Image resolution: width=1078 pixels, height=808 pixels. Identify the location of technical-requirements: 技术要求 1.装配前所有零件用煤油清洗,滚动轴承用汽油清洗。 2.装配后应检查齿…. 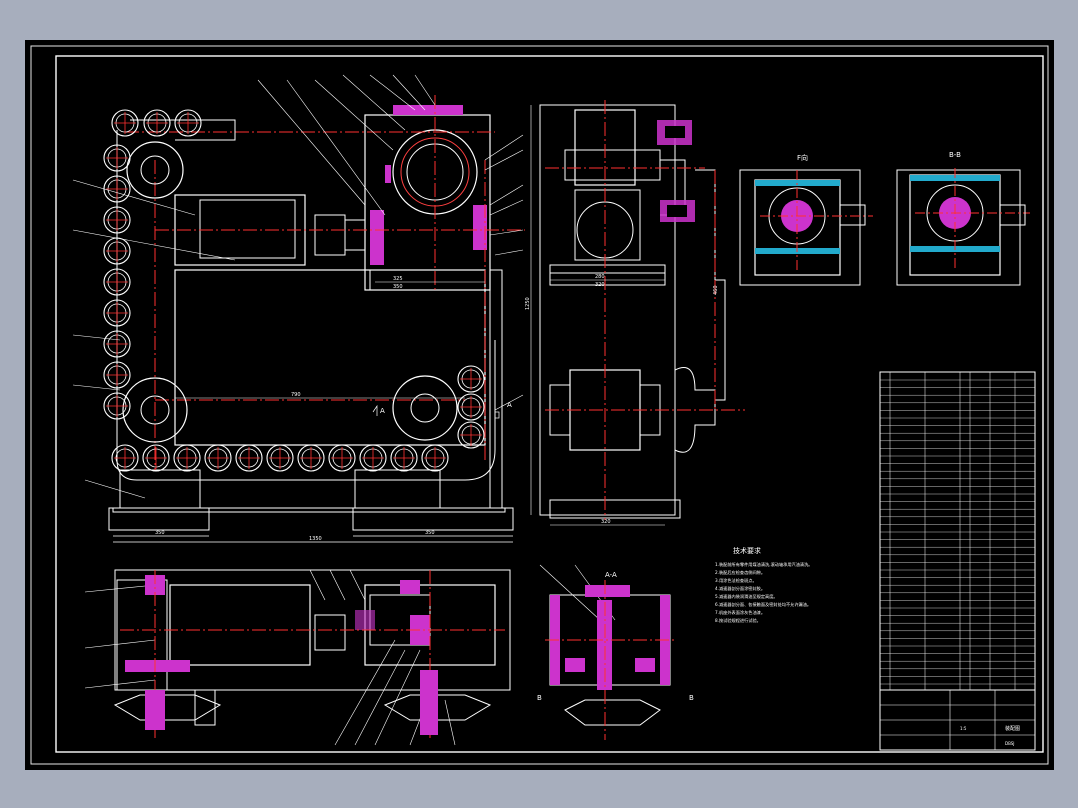
(763, 585).